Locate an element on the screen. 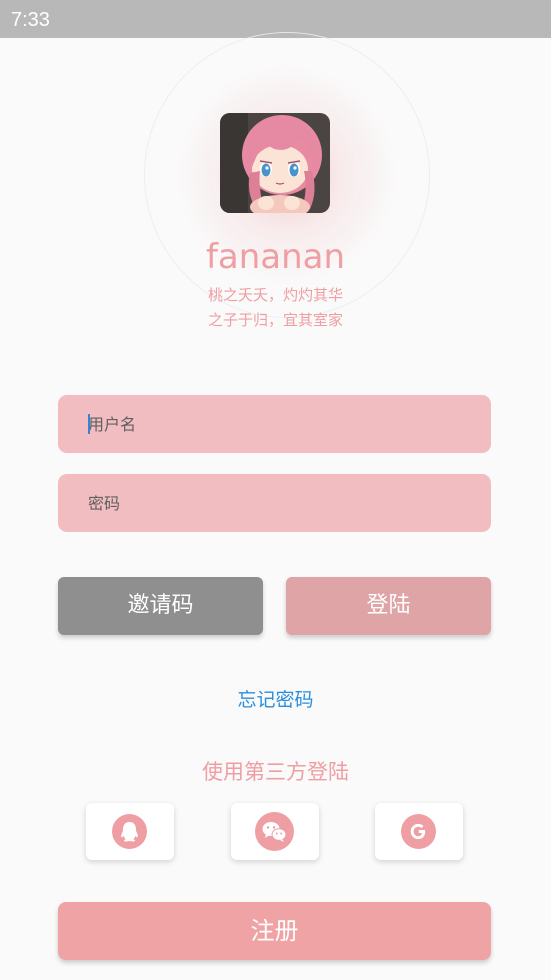  profile-tagline-line1: 桃之夭夭，灼灼其华 is located at coordinates (275, 295).